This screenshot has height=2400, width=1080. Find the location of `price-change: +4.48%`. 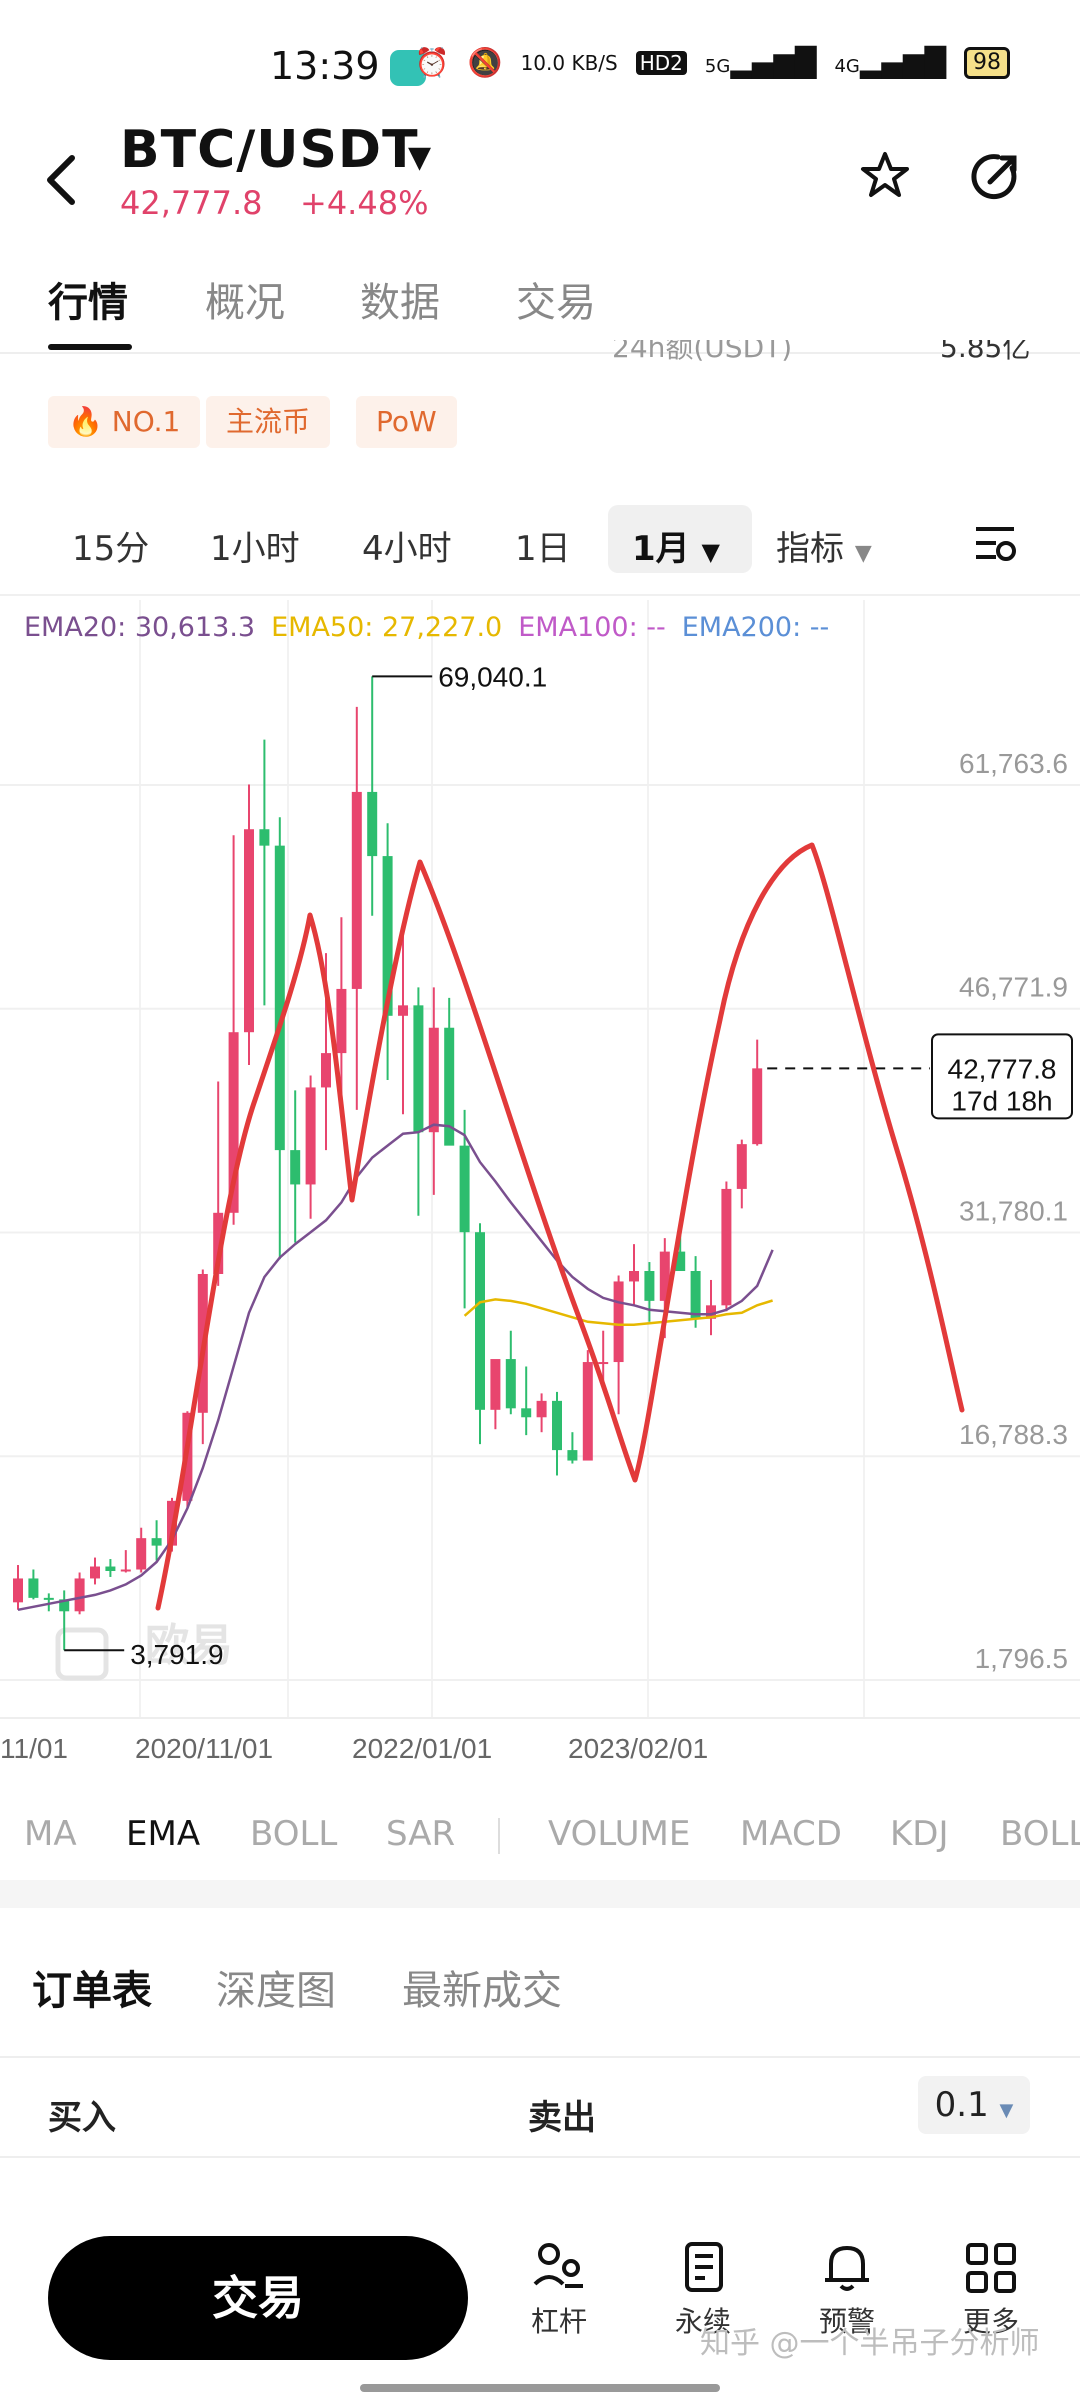

price-change: +4.48% is located at coordinates (364, 203).